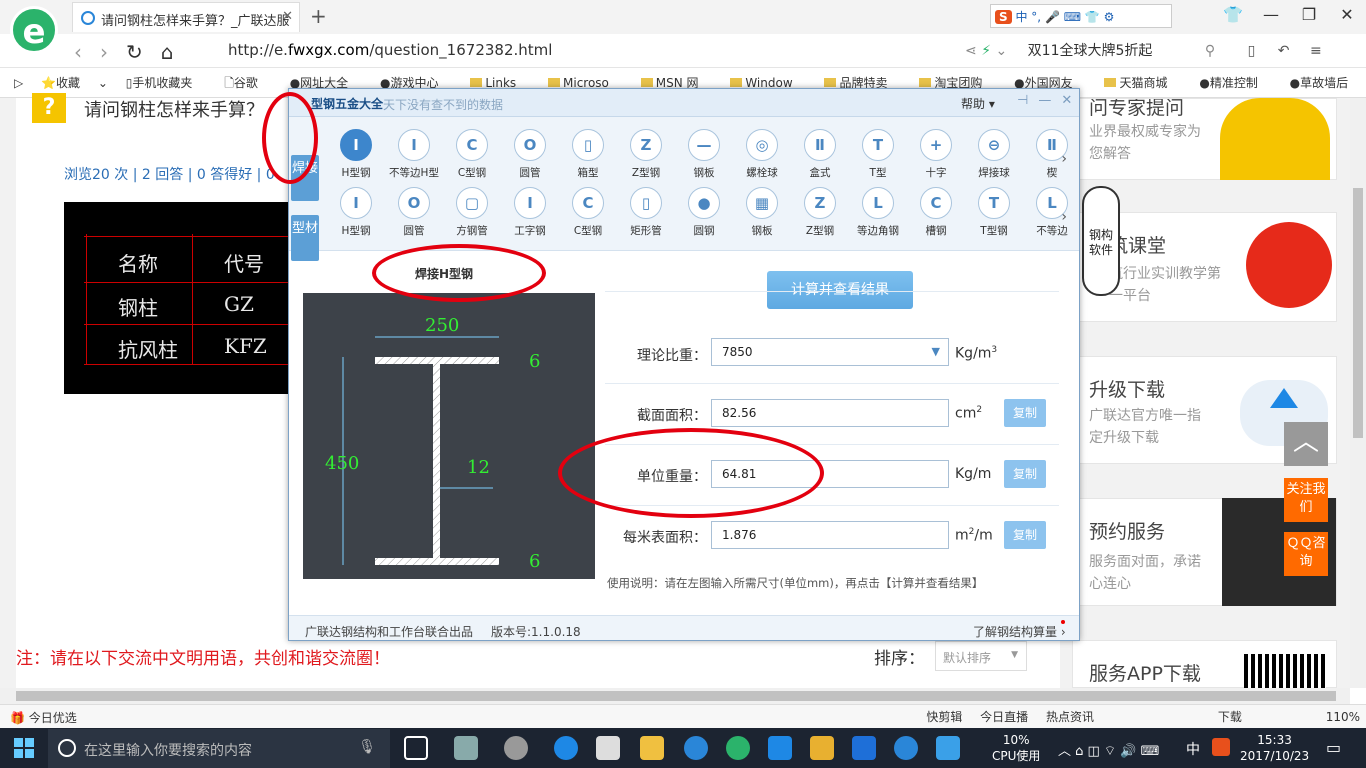 This screenshot has height=768, width=1366. Describe the element at coordinates (416, 748) in the screenshot. I see `task-view-icon` at that location.